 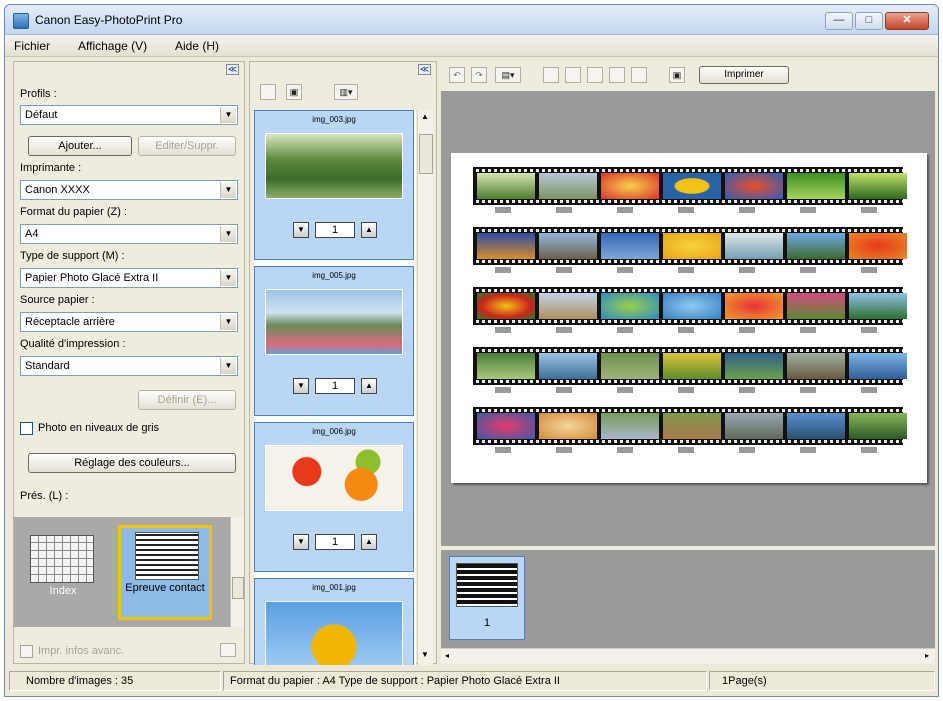 What do you see at coordinates (237, 572) in the screenshot?
I see `layout-scrollbar` at bounding box center [237, 572].